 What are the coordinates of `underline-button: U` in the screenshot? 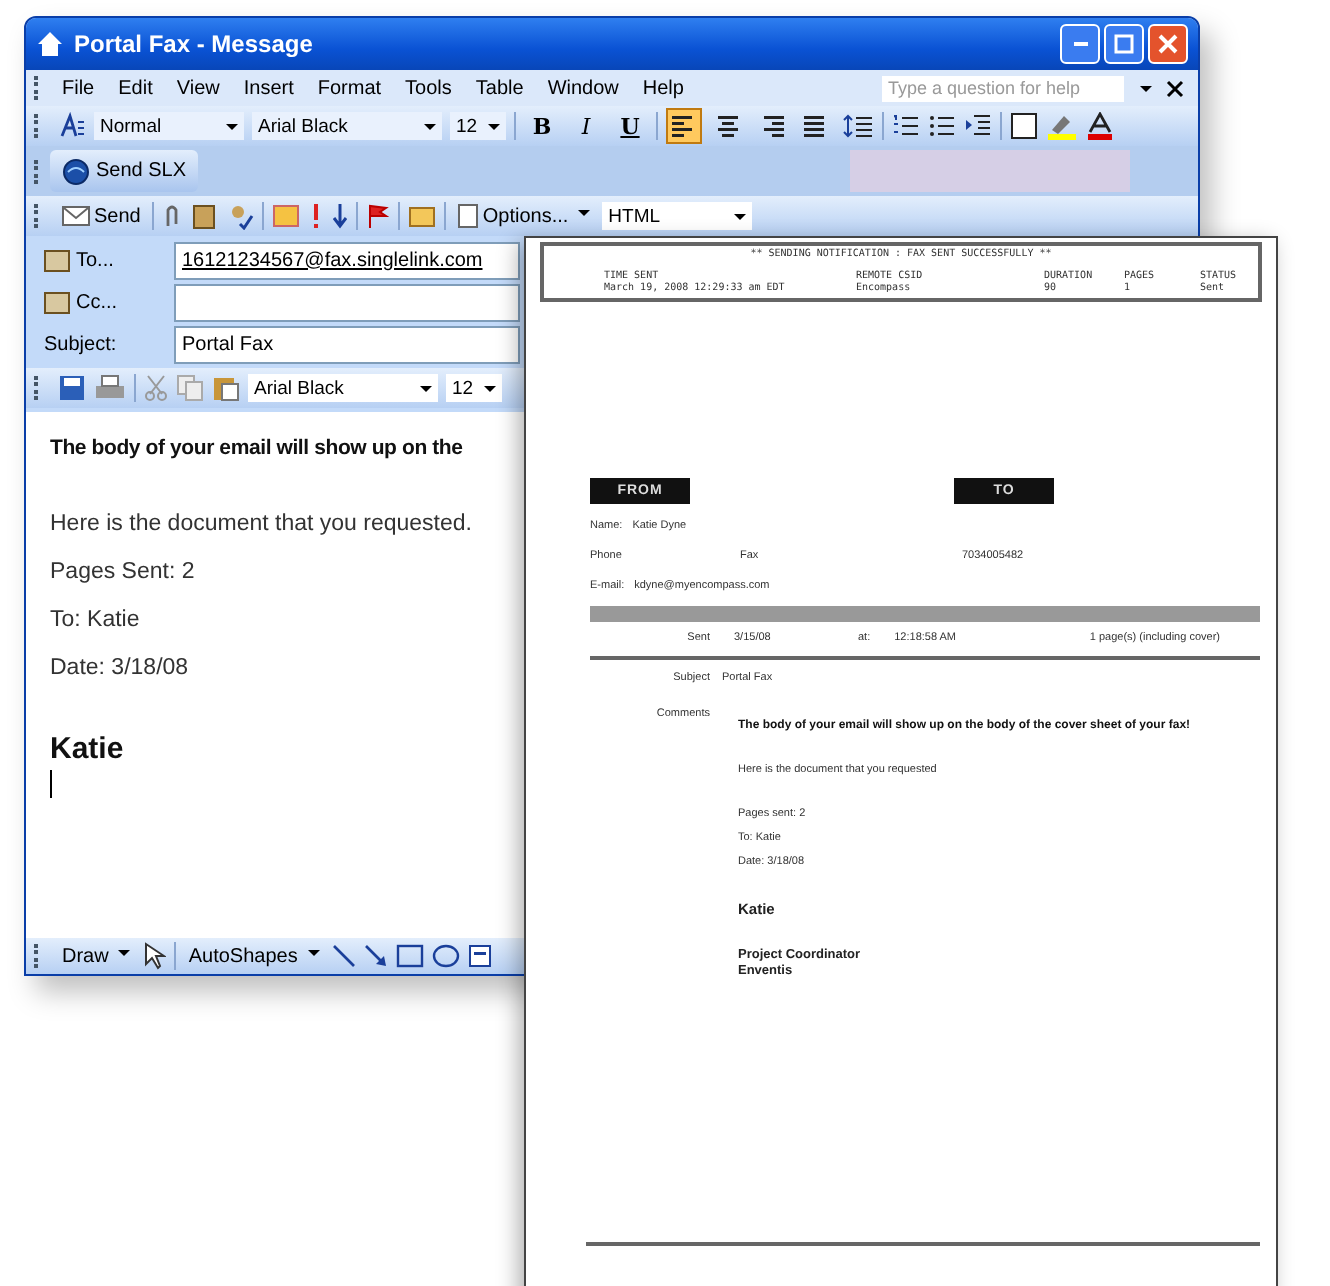 It's located at (630, 126).